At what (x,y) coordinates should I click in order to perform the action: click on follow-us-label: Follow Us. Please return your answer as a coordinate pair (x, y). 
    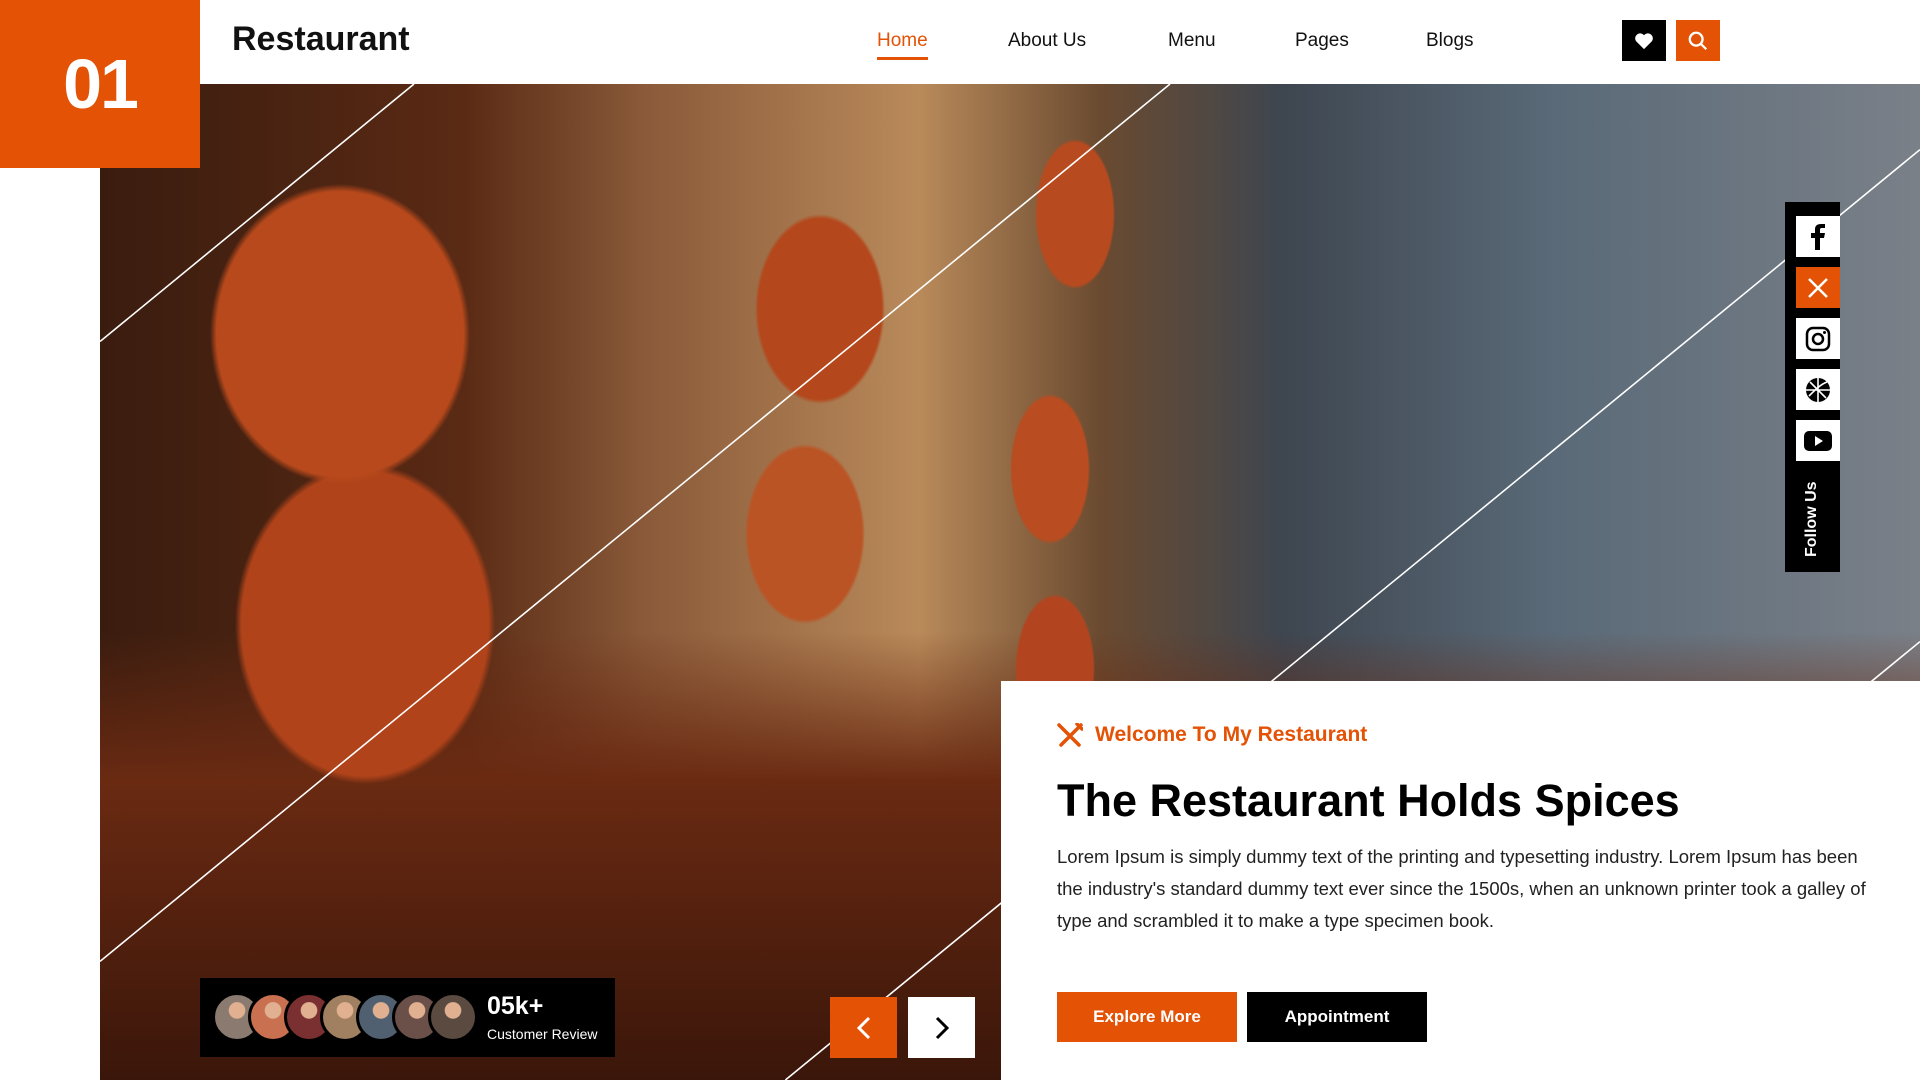
    Looking at the image, I should click on (1811, 519).